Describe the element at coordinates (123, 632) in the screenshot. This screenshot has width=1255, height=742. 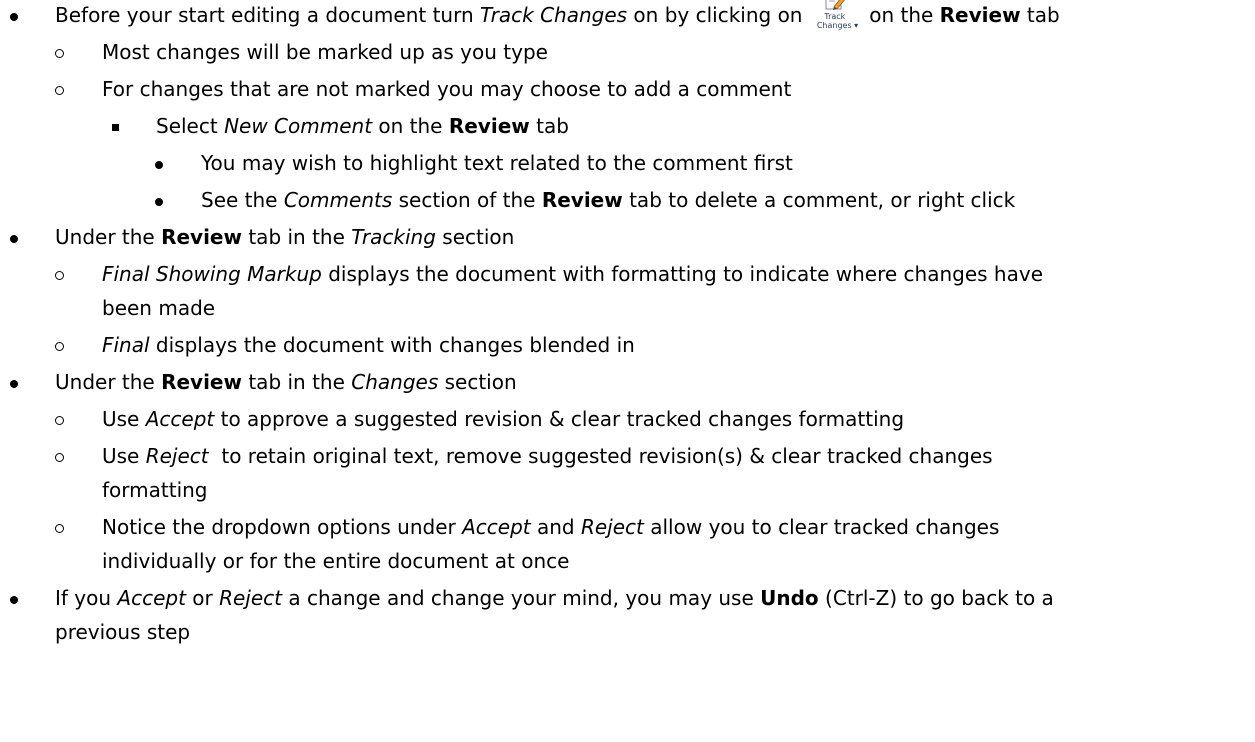
I see `list-item-text: previous step` at that location.